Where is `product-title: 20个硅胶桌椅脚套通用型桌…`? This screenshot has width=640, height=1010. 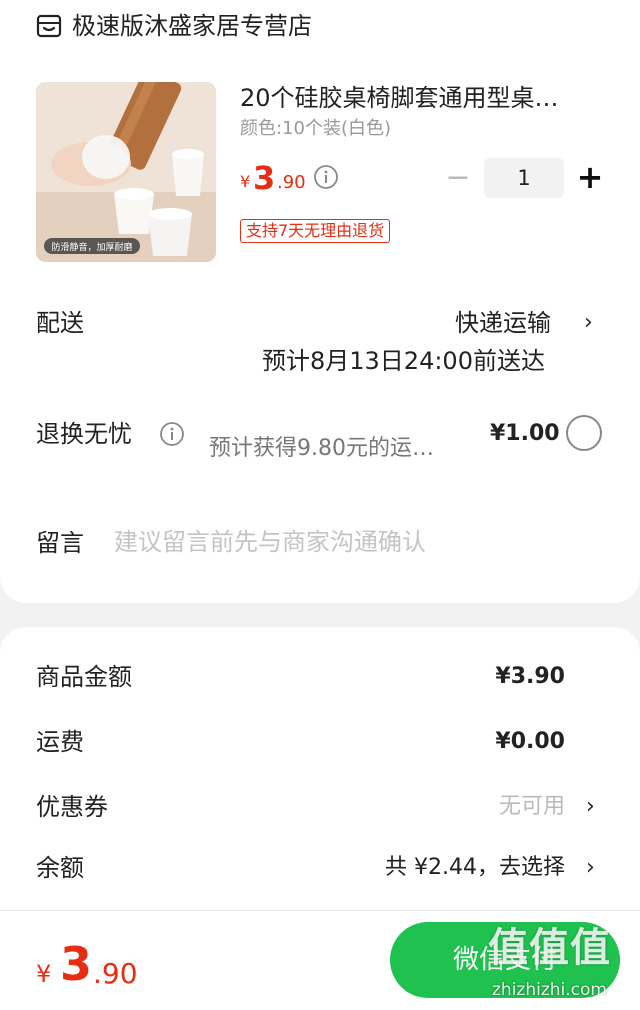
product-title: 20个硅胶桌椅脚套通用型桌… is located at coordinates (420, 98).